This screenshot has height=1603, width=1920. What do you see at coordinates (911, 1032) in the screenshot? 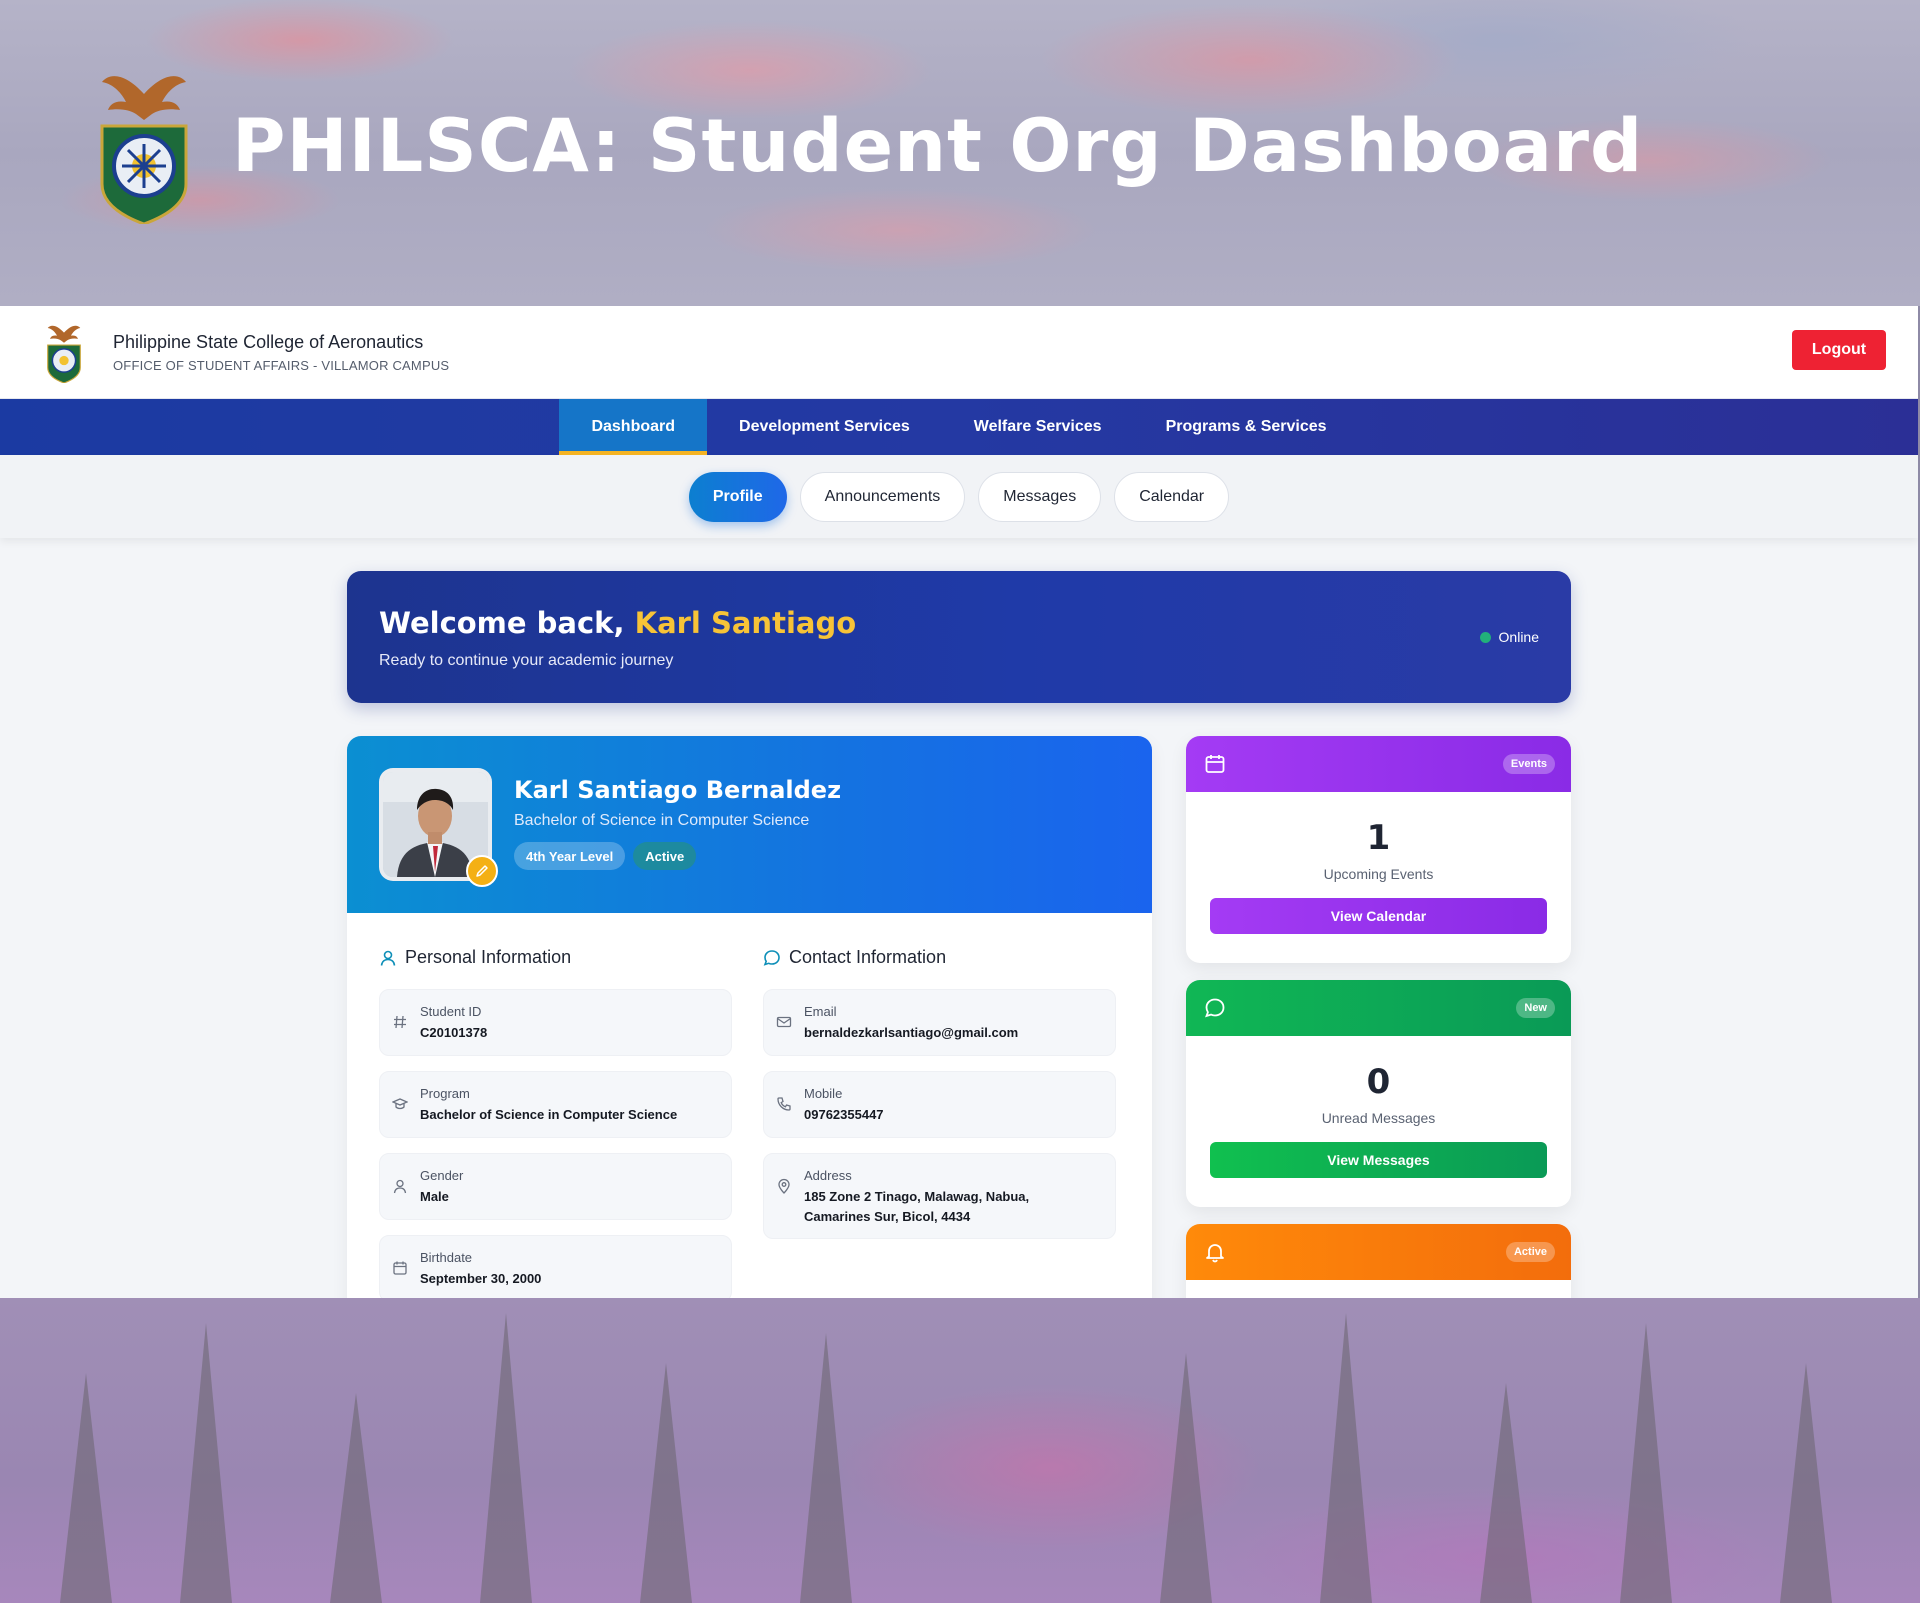
I see `field-value: bernaldezkarlsantiago@gmail.com` at bounding box center [911, 1032].